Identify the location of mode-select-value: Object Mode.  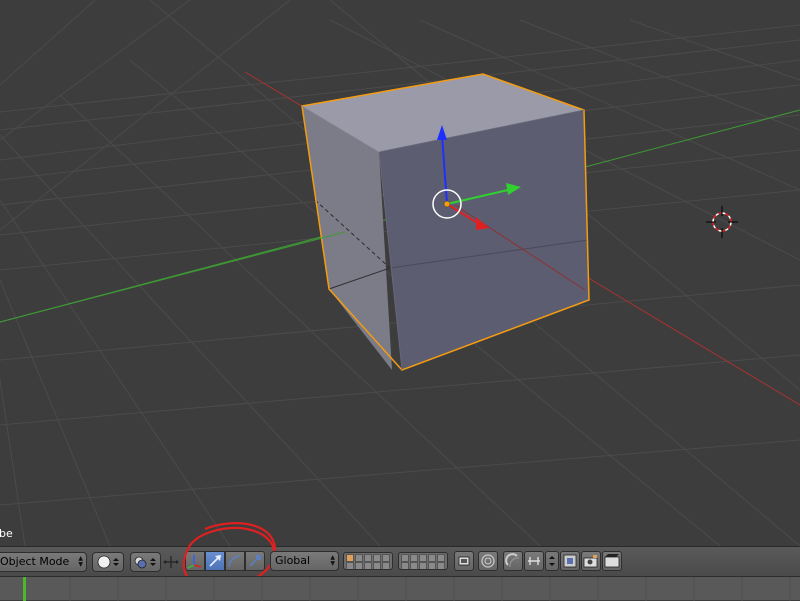
(35, 561).